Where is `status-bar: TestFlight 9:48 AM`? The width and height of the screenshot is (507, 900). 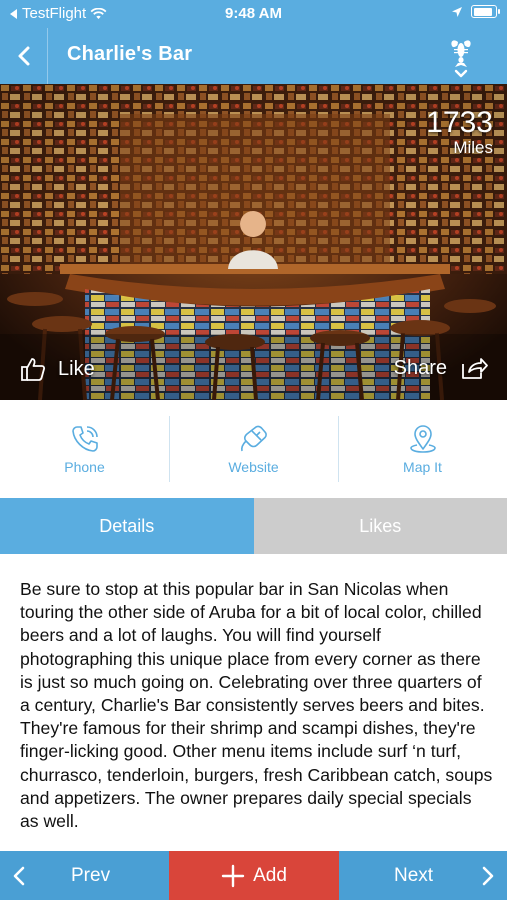
status-bar: TestFlight 9:48 AM is located at coordinates (253, 14).